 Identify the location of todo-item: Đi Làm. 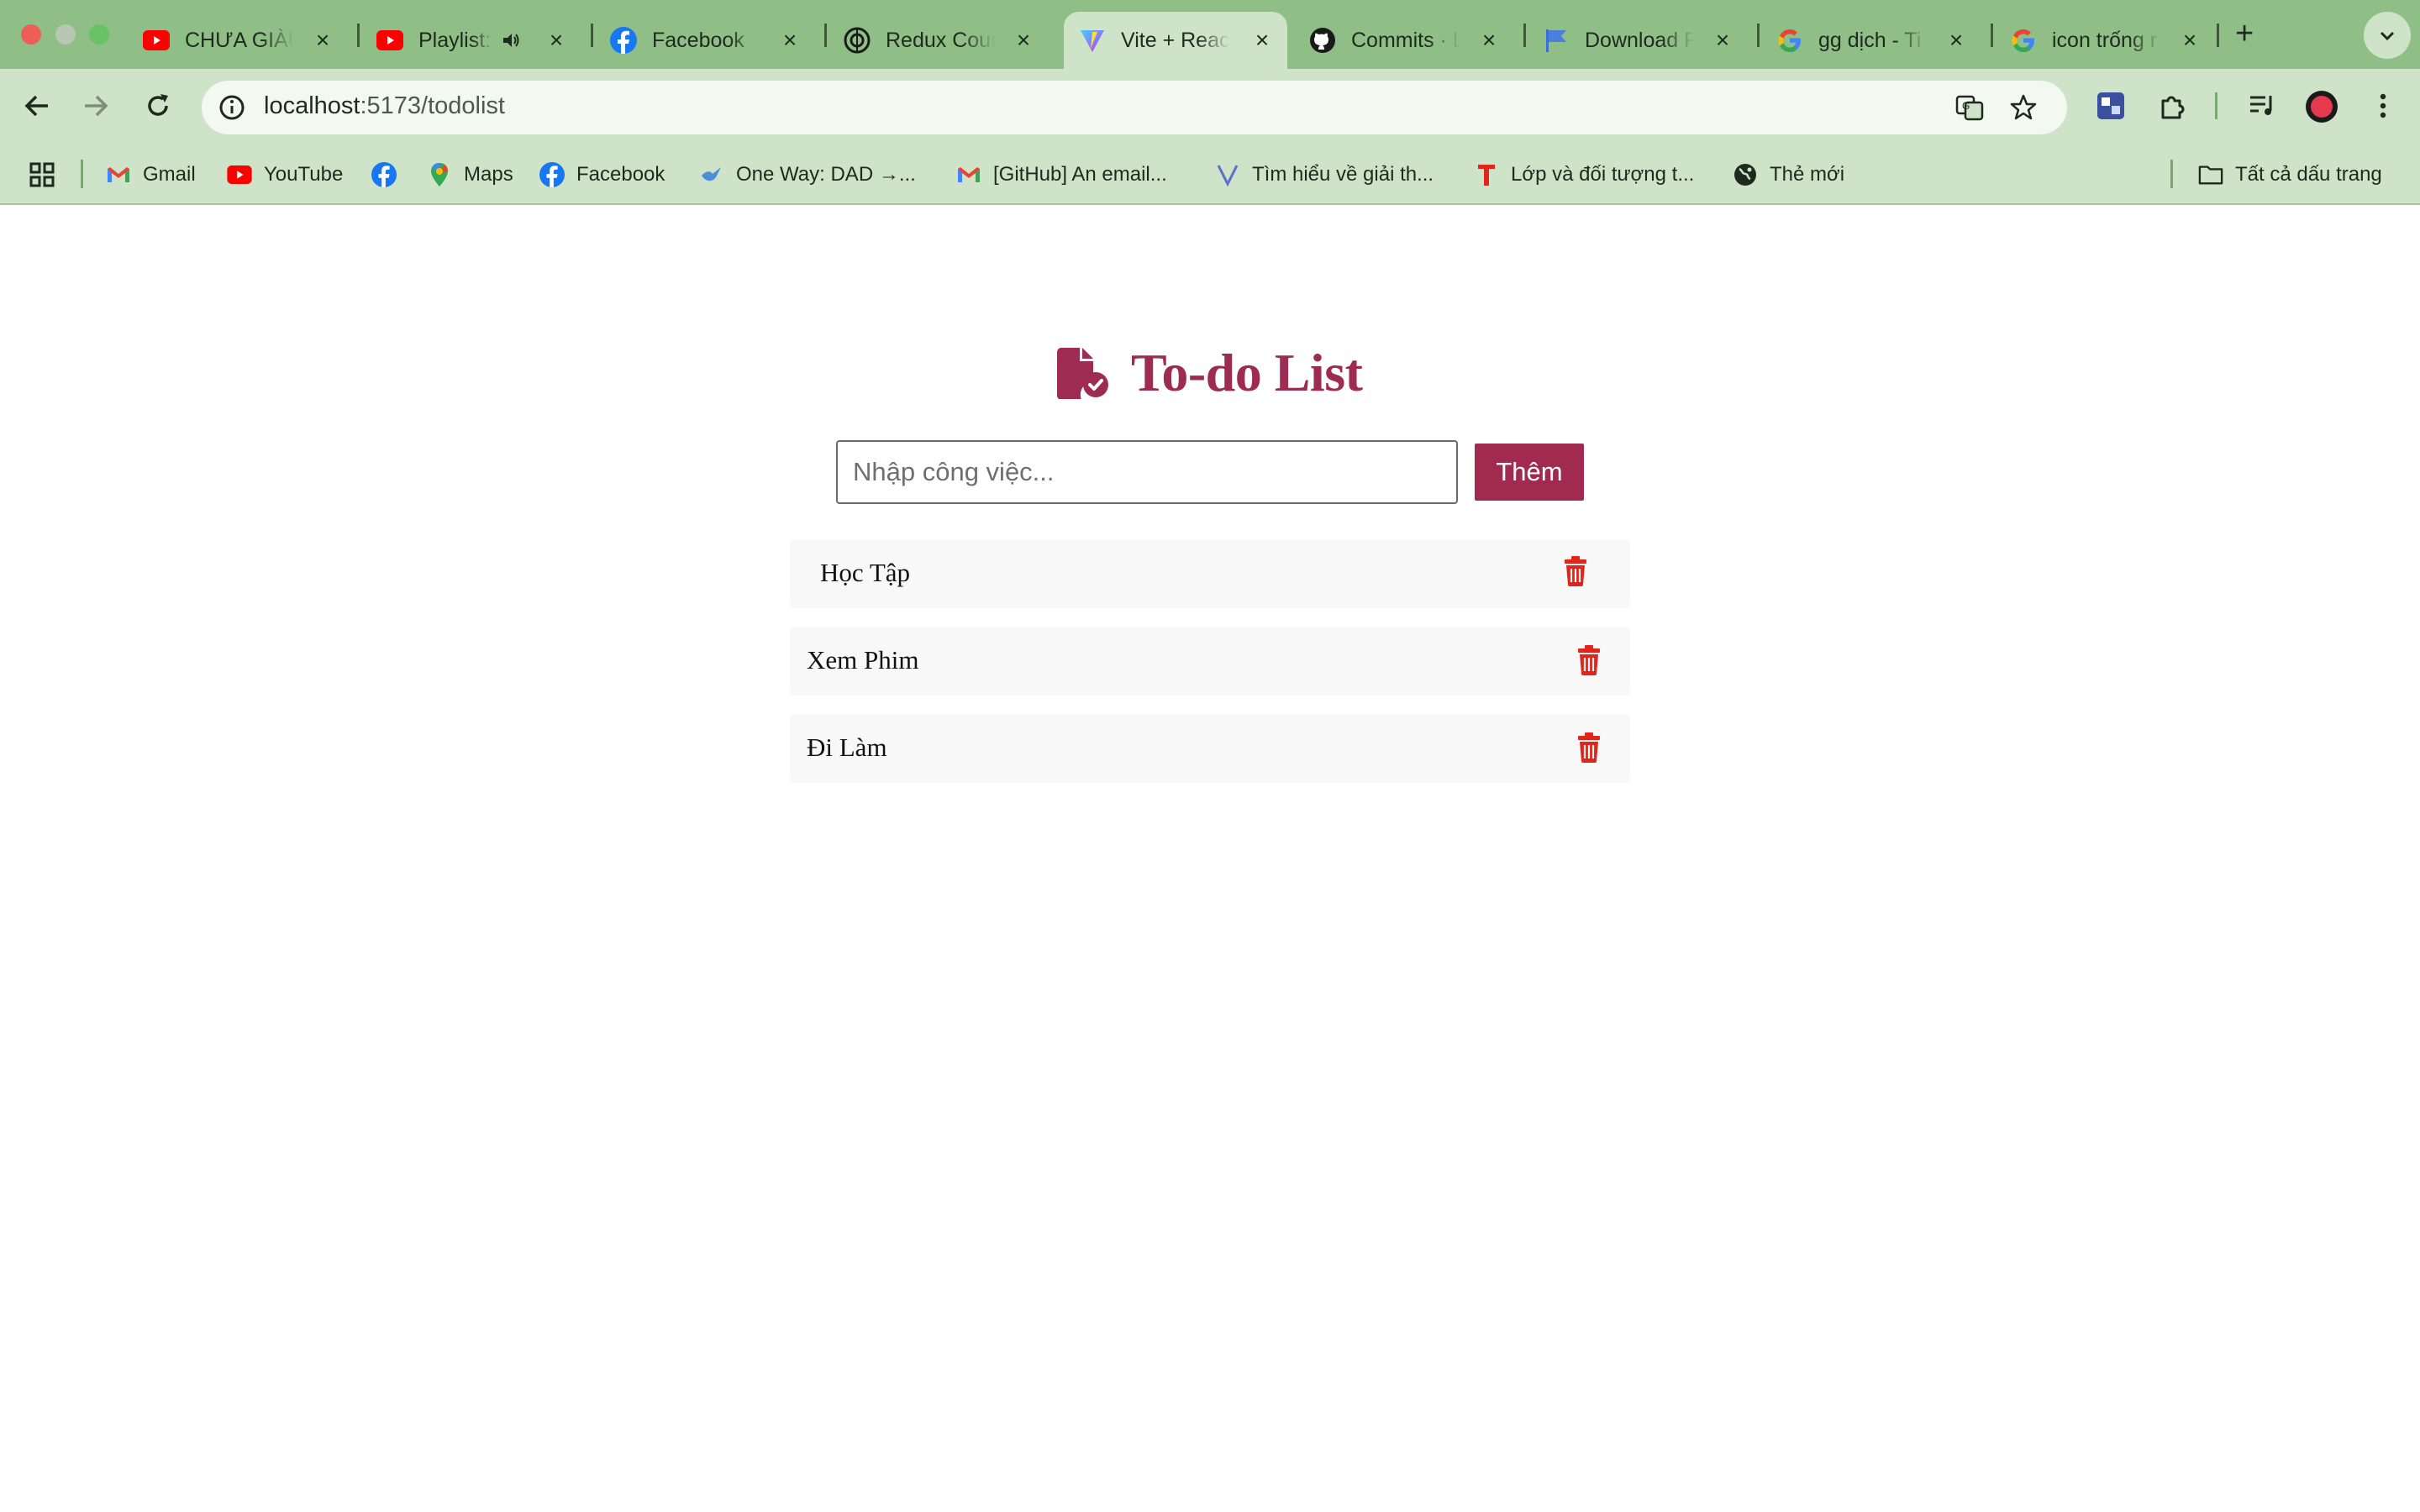
(1210, 748).